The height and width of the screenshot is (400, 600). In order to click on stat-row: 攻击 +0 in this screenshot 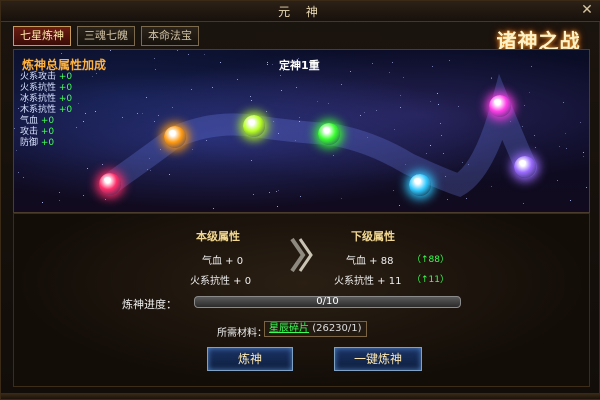, I will do `click(46, 132)`.